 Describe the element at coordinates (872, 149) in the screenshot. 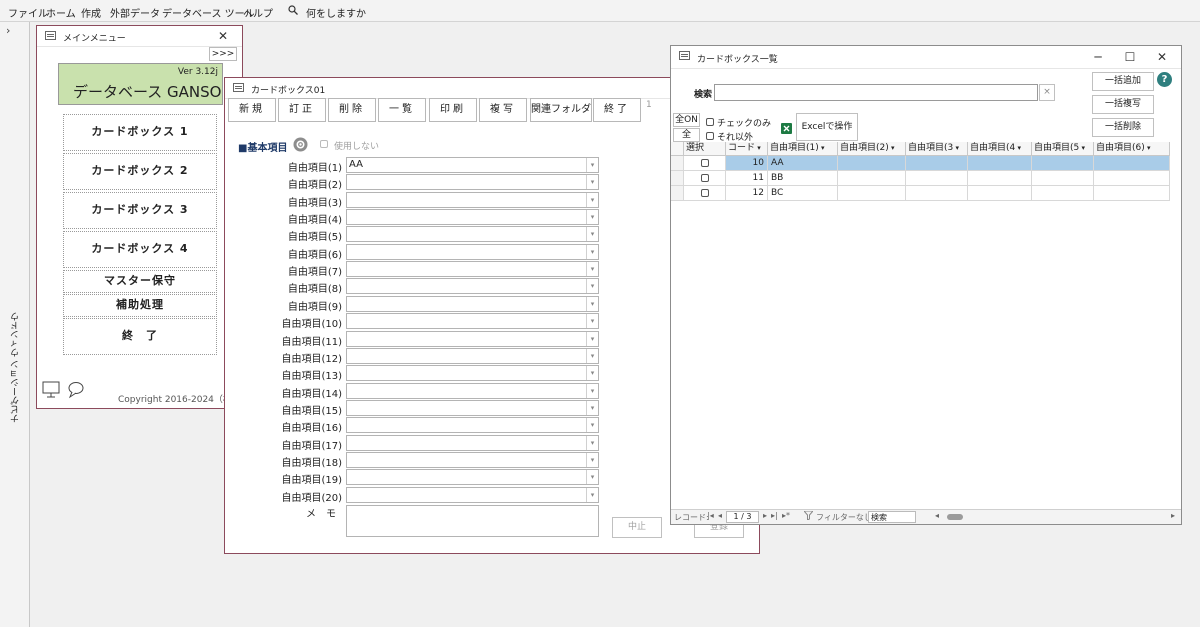

I see `column-header: 自由項目(2) ▾` at that location.